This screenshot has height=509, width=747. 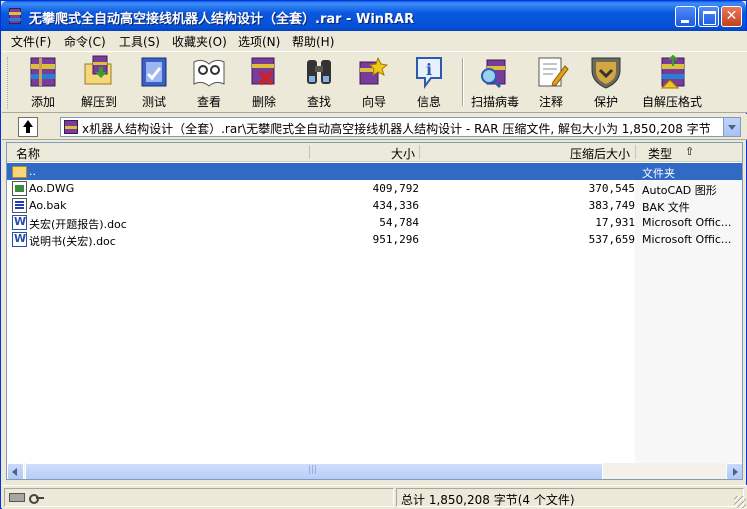 I want to click on test-label: 测试, so click(x=153, y=102).